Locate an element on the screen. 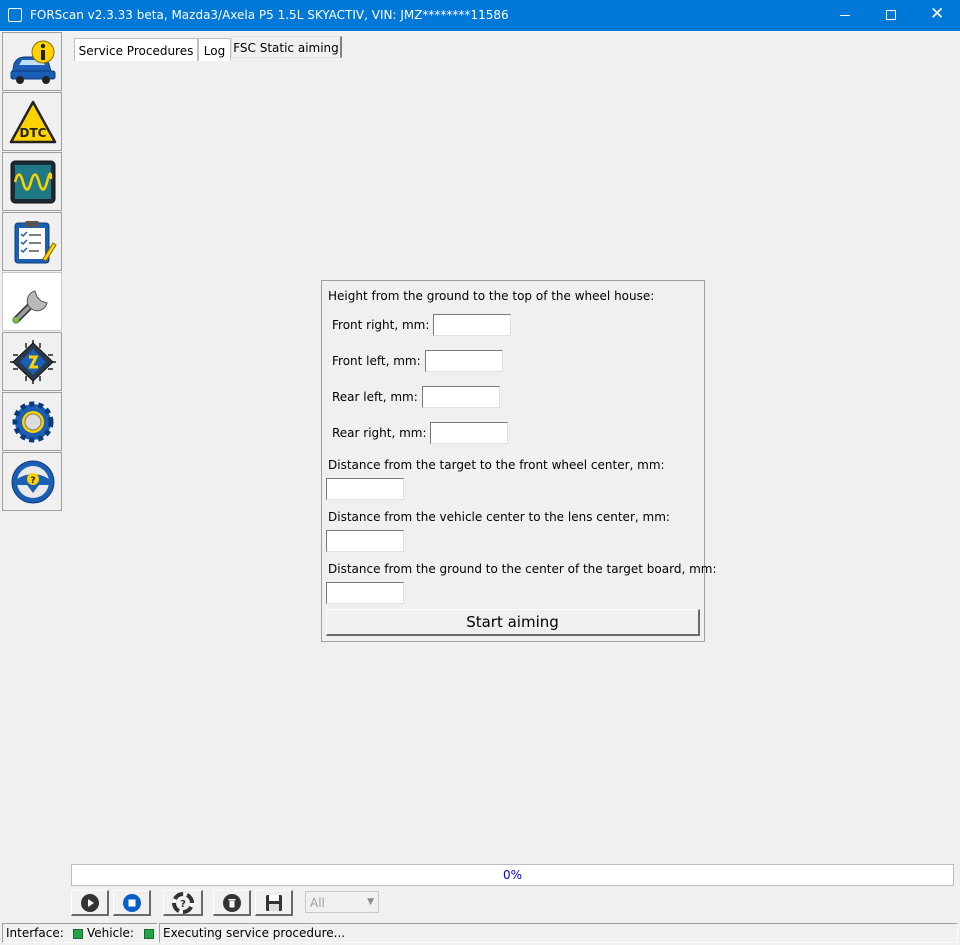 The image size is (960, 945). interface-status-led is located at coordinates (78, 934).